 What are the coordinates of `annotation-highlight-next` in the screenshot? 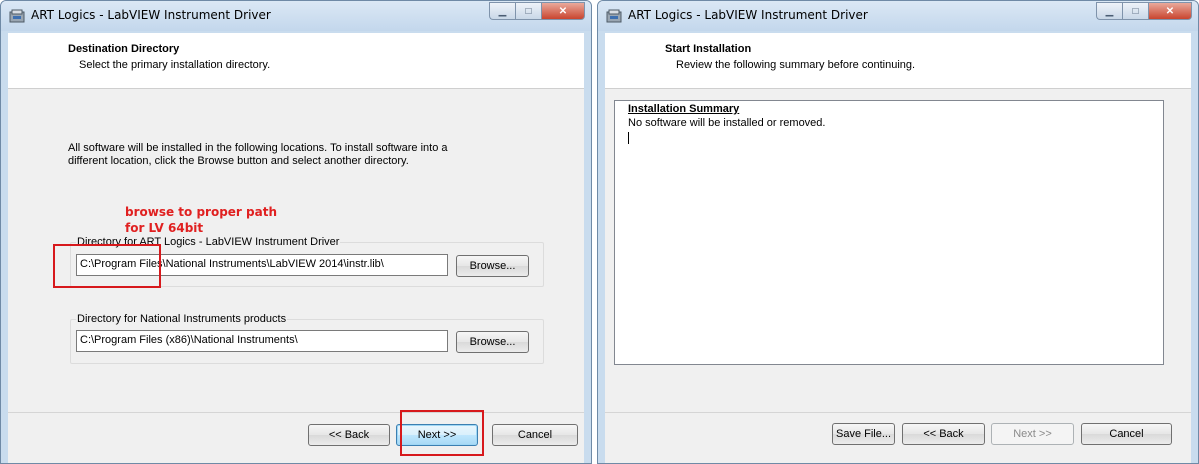 It's located at (442, 433).